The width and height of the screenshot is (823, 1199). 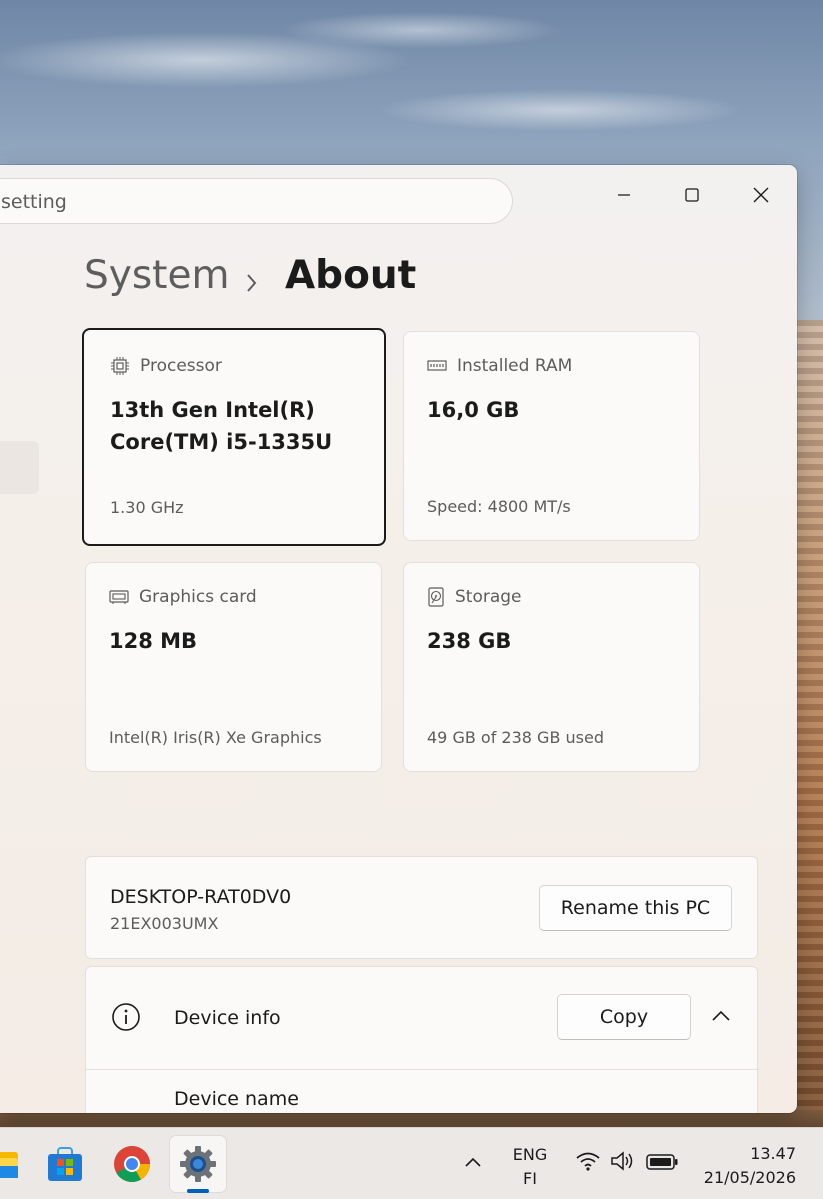 I want to click on close-button, so click(x=761, y=195).